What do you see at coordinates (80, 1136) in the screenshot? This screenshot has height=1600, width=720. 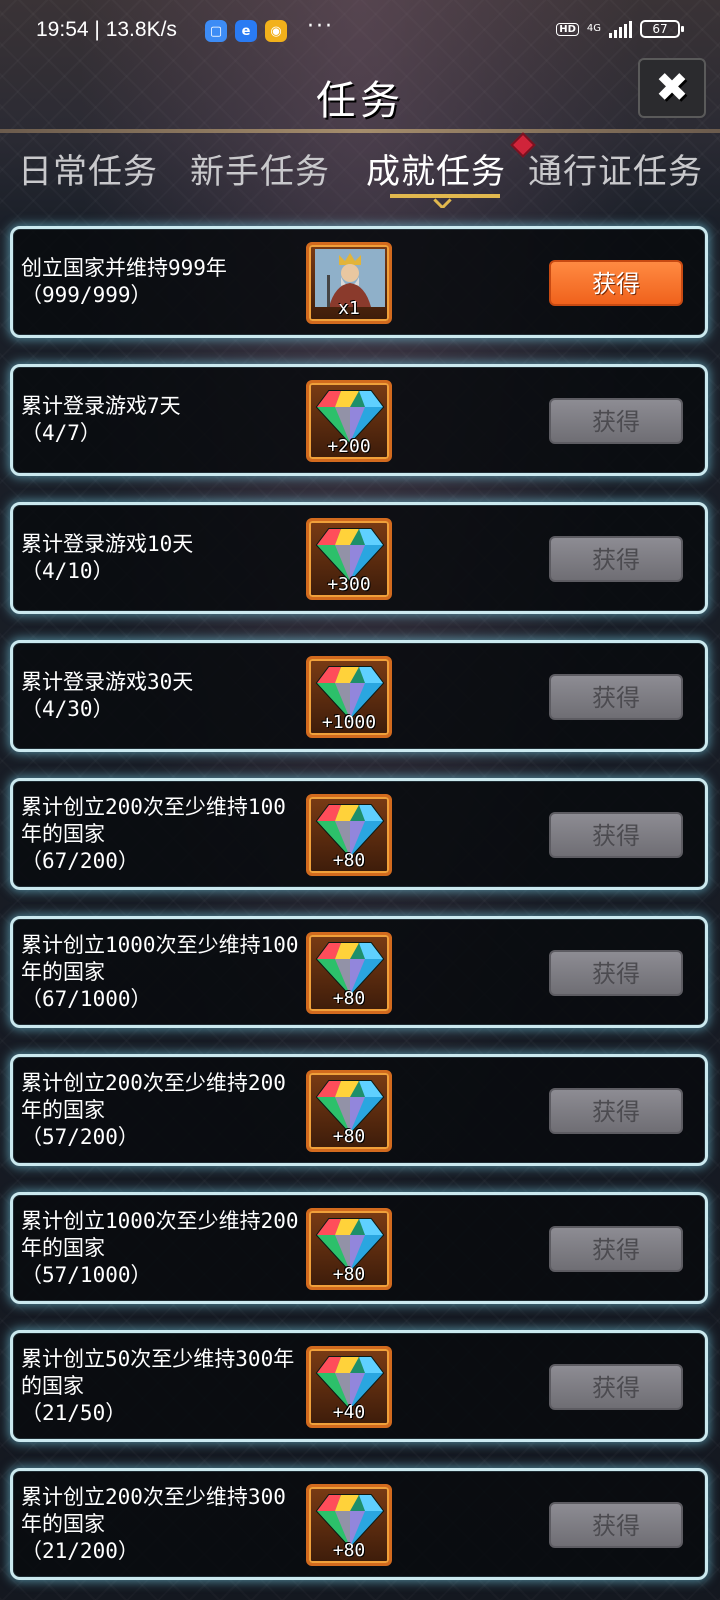 I see `task-progress: （57/200）` at bounding box center [80, 1136].